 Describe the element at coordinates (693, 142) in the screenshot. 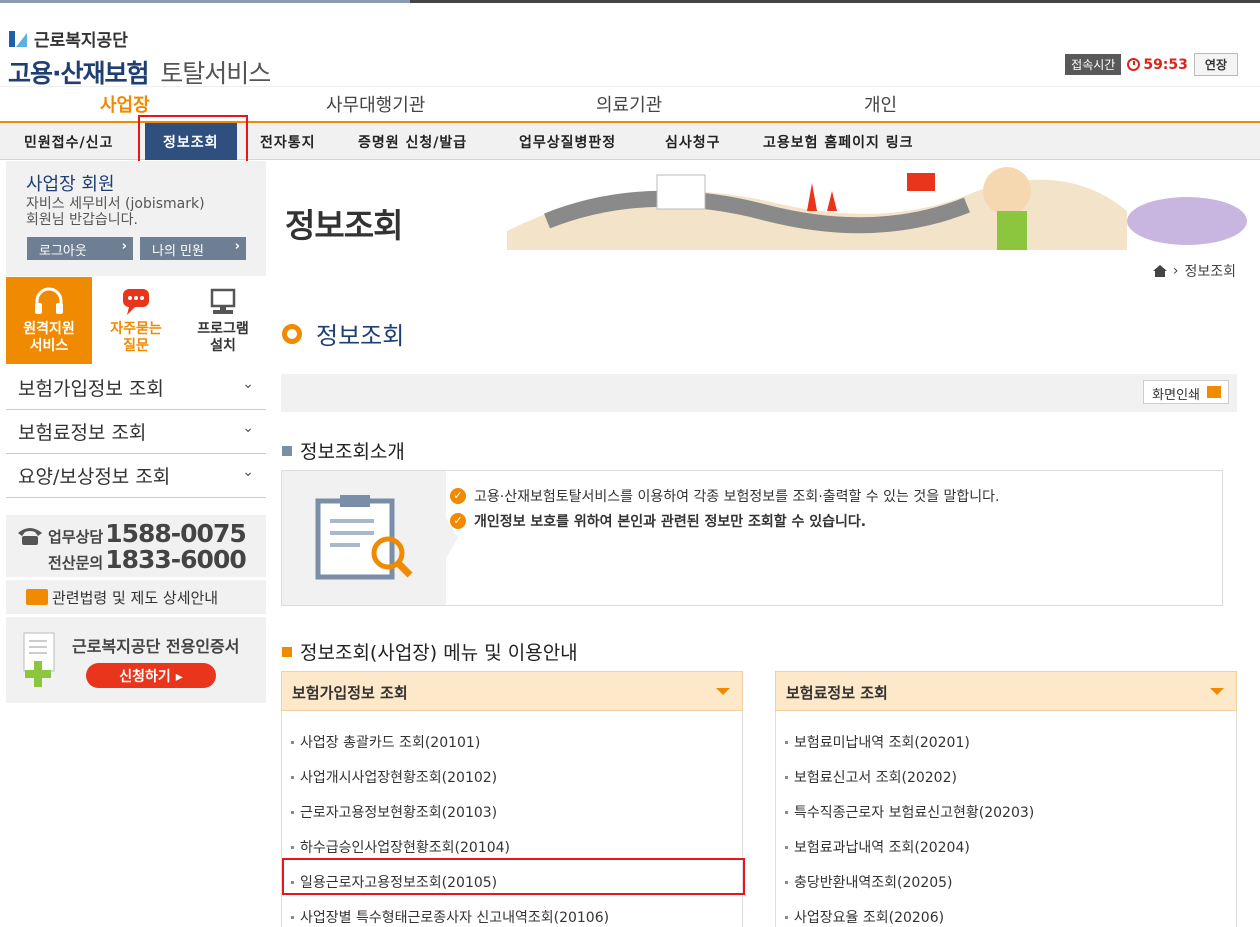

I see `sub-nav-appeal: 심사청구` at that location.